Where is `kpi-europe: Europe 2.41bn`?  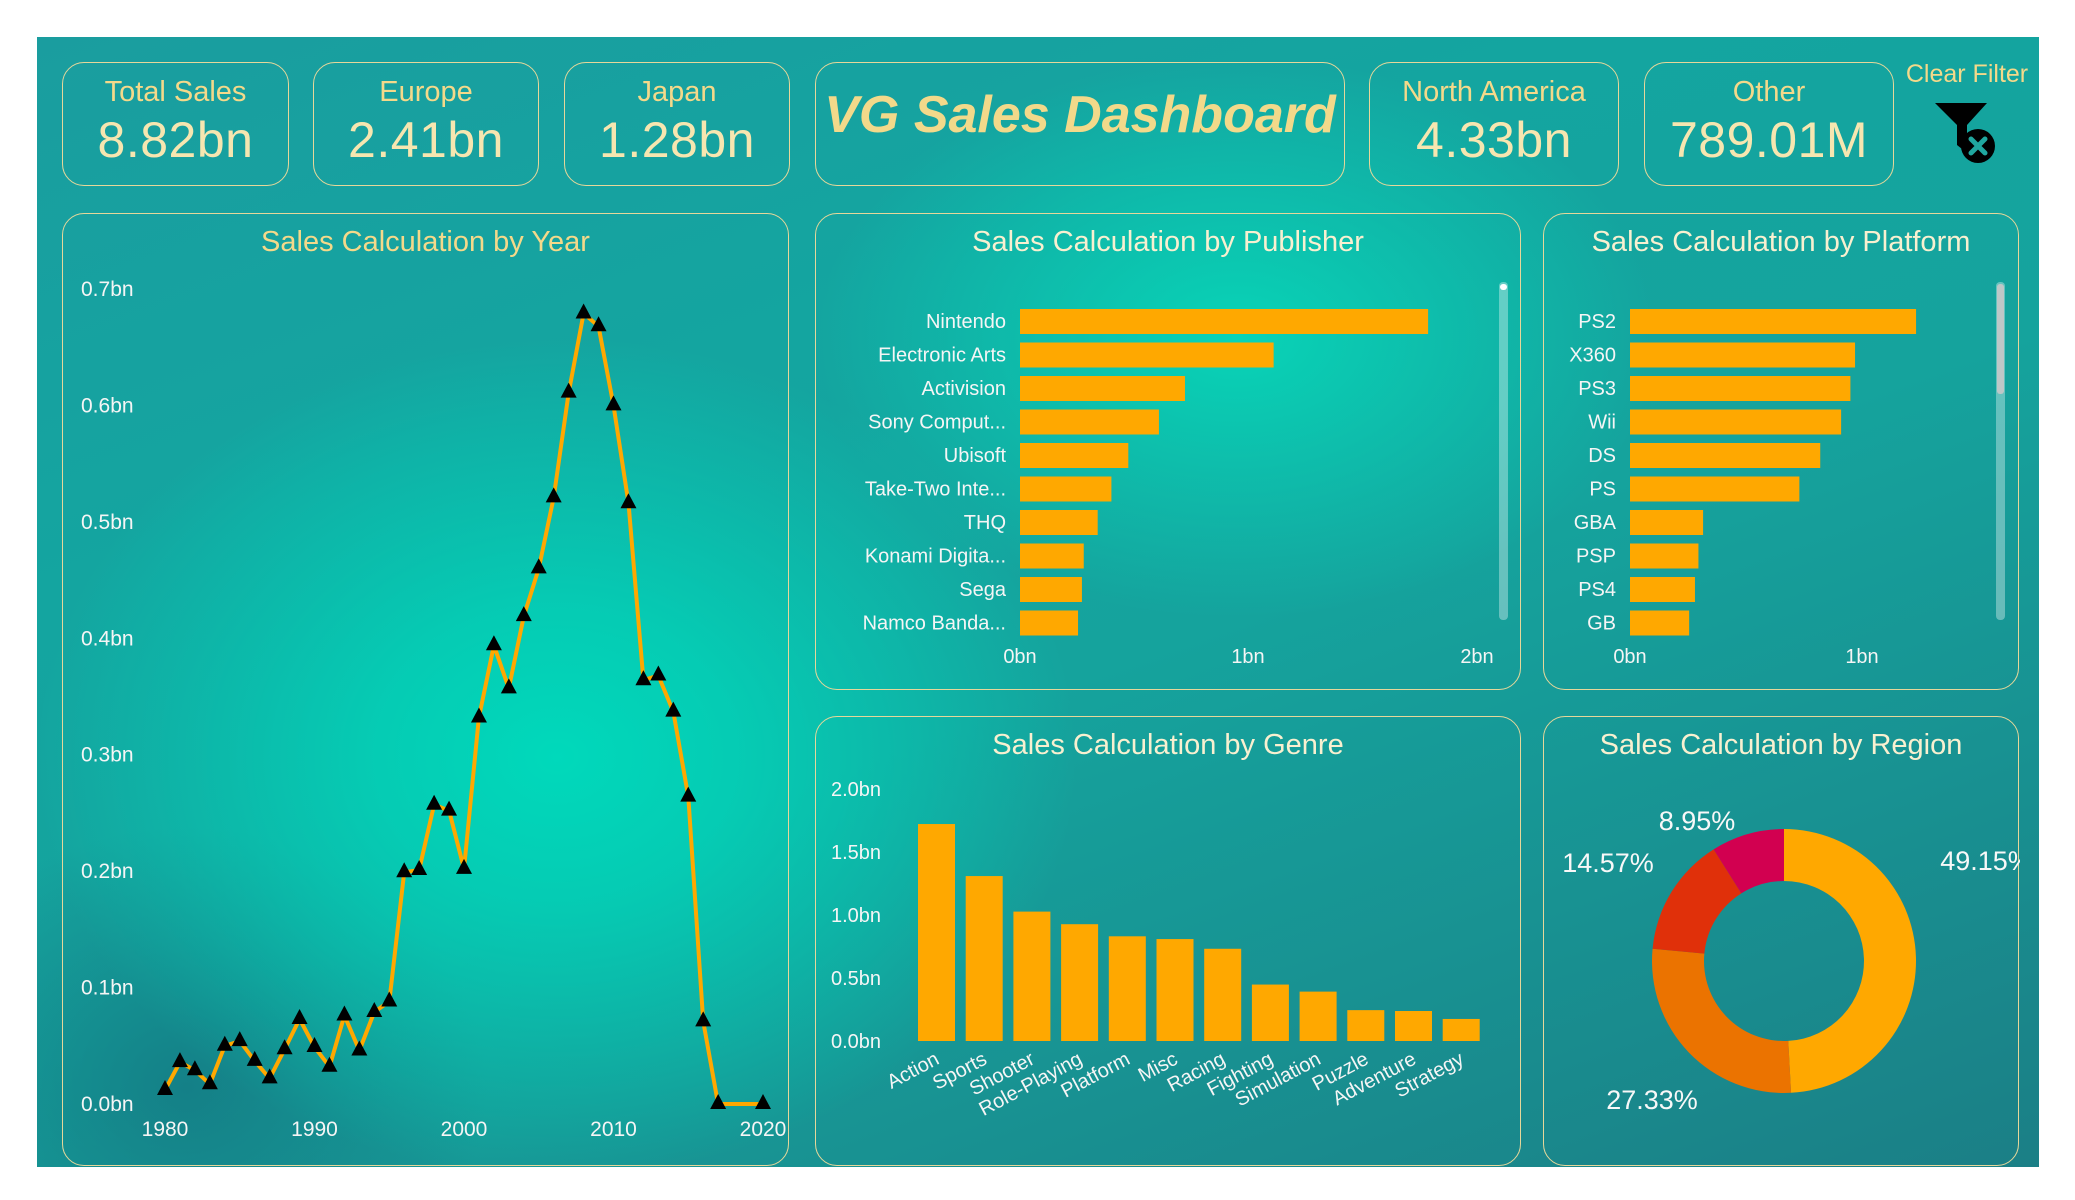
kpi-europe: Europe 2.41bn is located at coordinates (426, 124).